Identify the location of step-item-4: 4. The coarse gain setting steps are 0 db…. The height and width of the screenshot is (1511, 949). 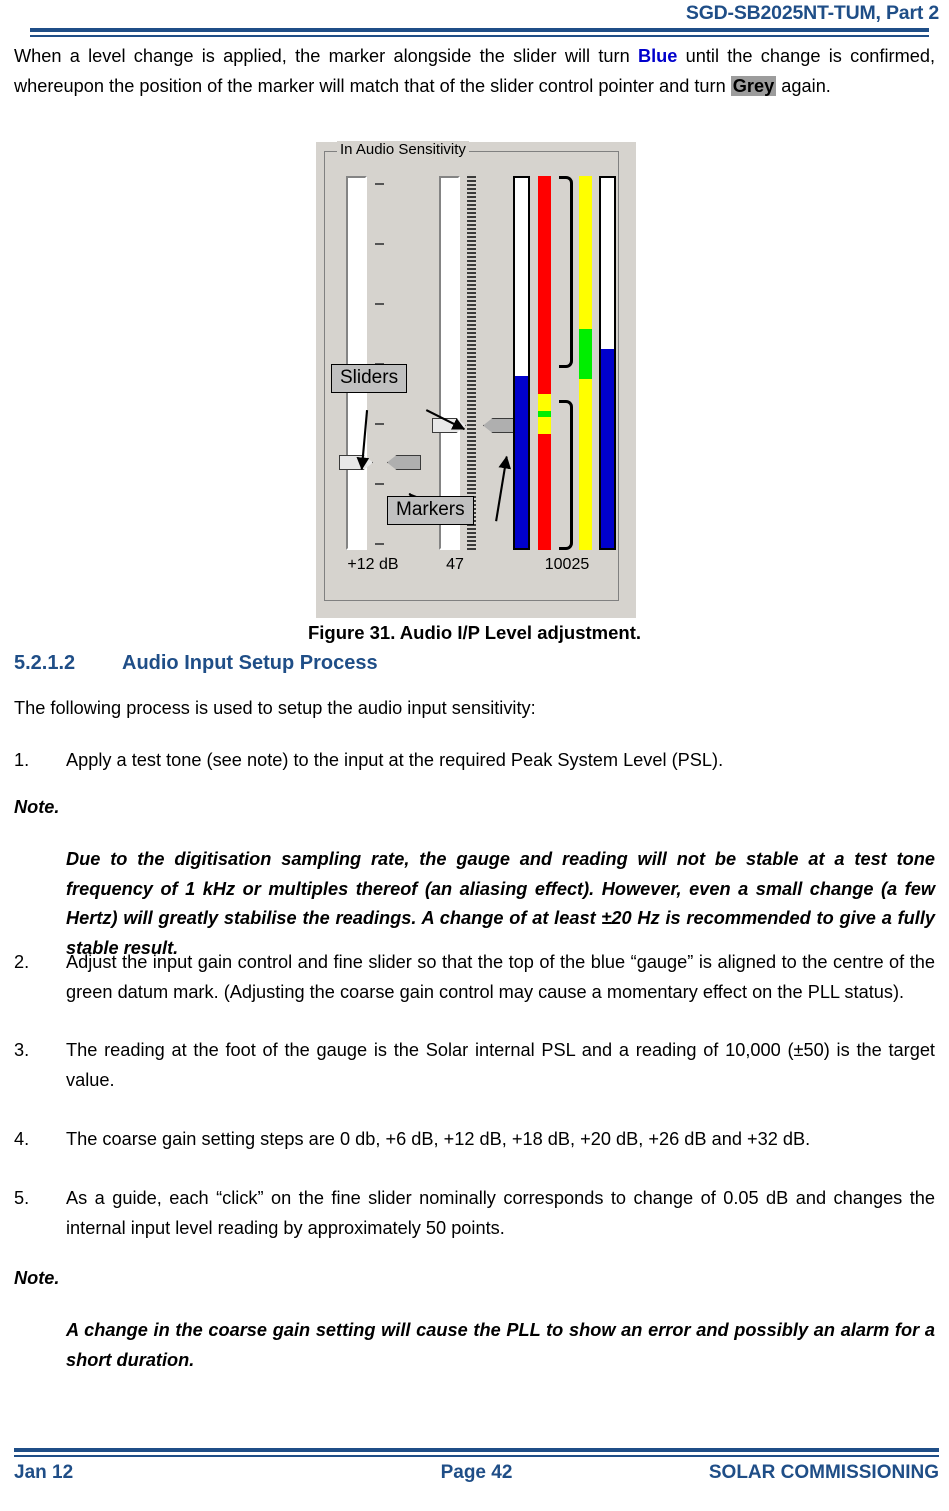
(474, 1140).